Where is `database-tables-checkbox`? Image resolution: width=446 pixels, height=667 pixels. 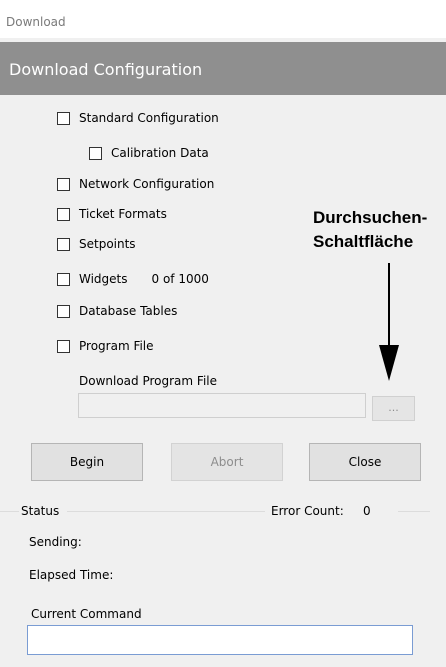 database-tables-checkbox is located at coordinates (63, 311).